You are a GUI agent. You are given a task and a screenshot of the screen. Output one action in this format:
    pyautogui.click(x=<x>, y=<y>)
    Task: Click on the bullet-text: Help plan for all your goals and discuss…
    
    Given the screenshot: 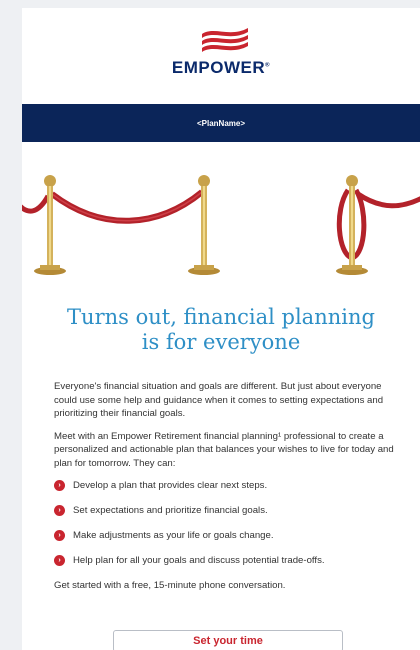 What is the action you would take?
    pyautogui.click(x=199, y=560)
    